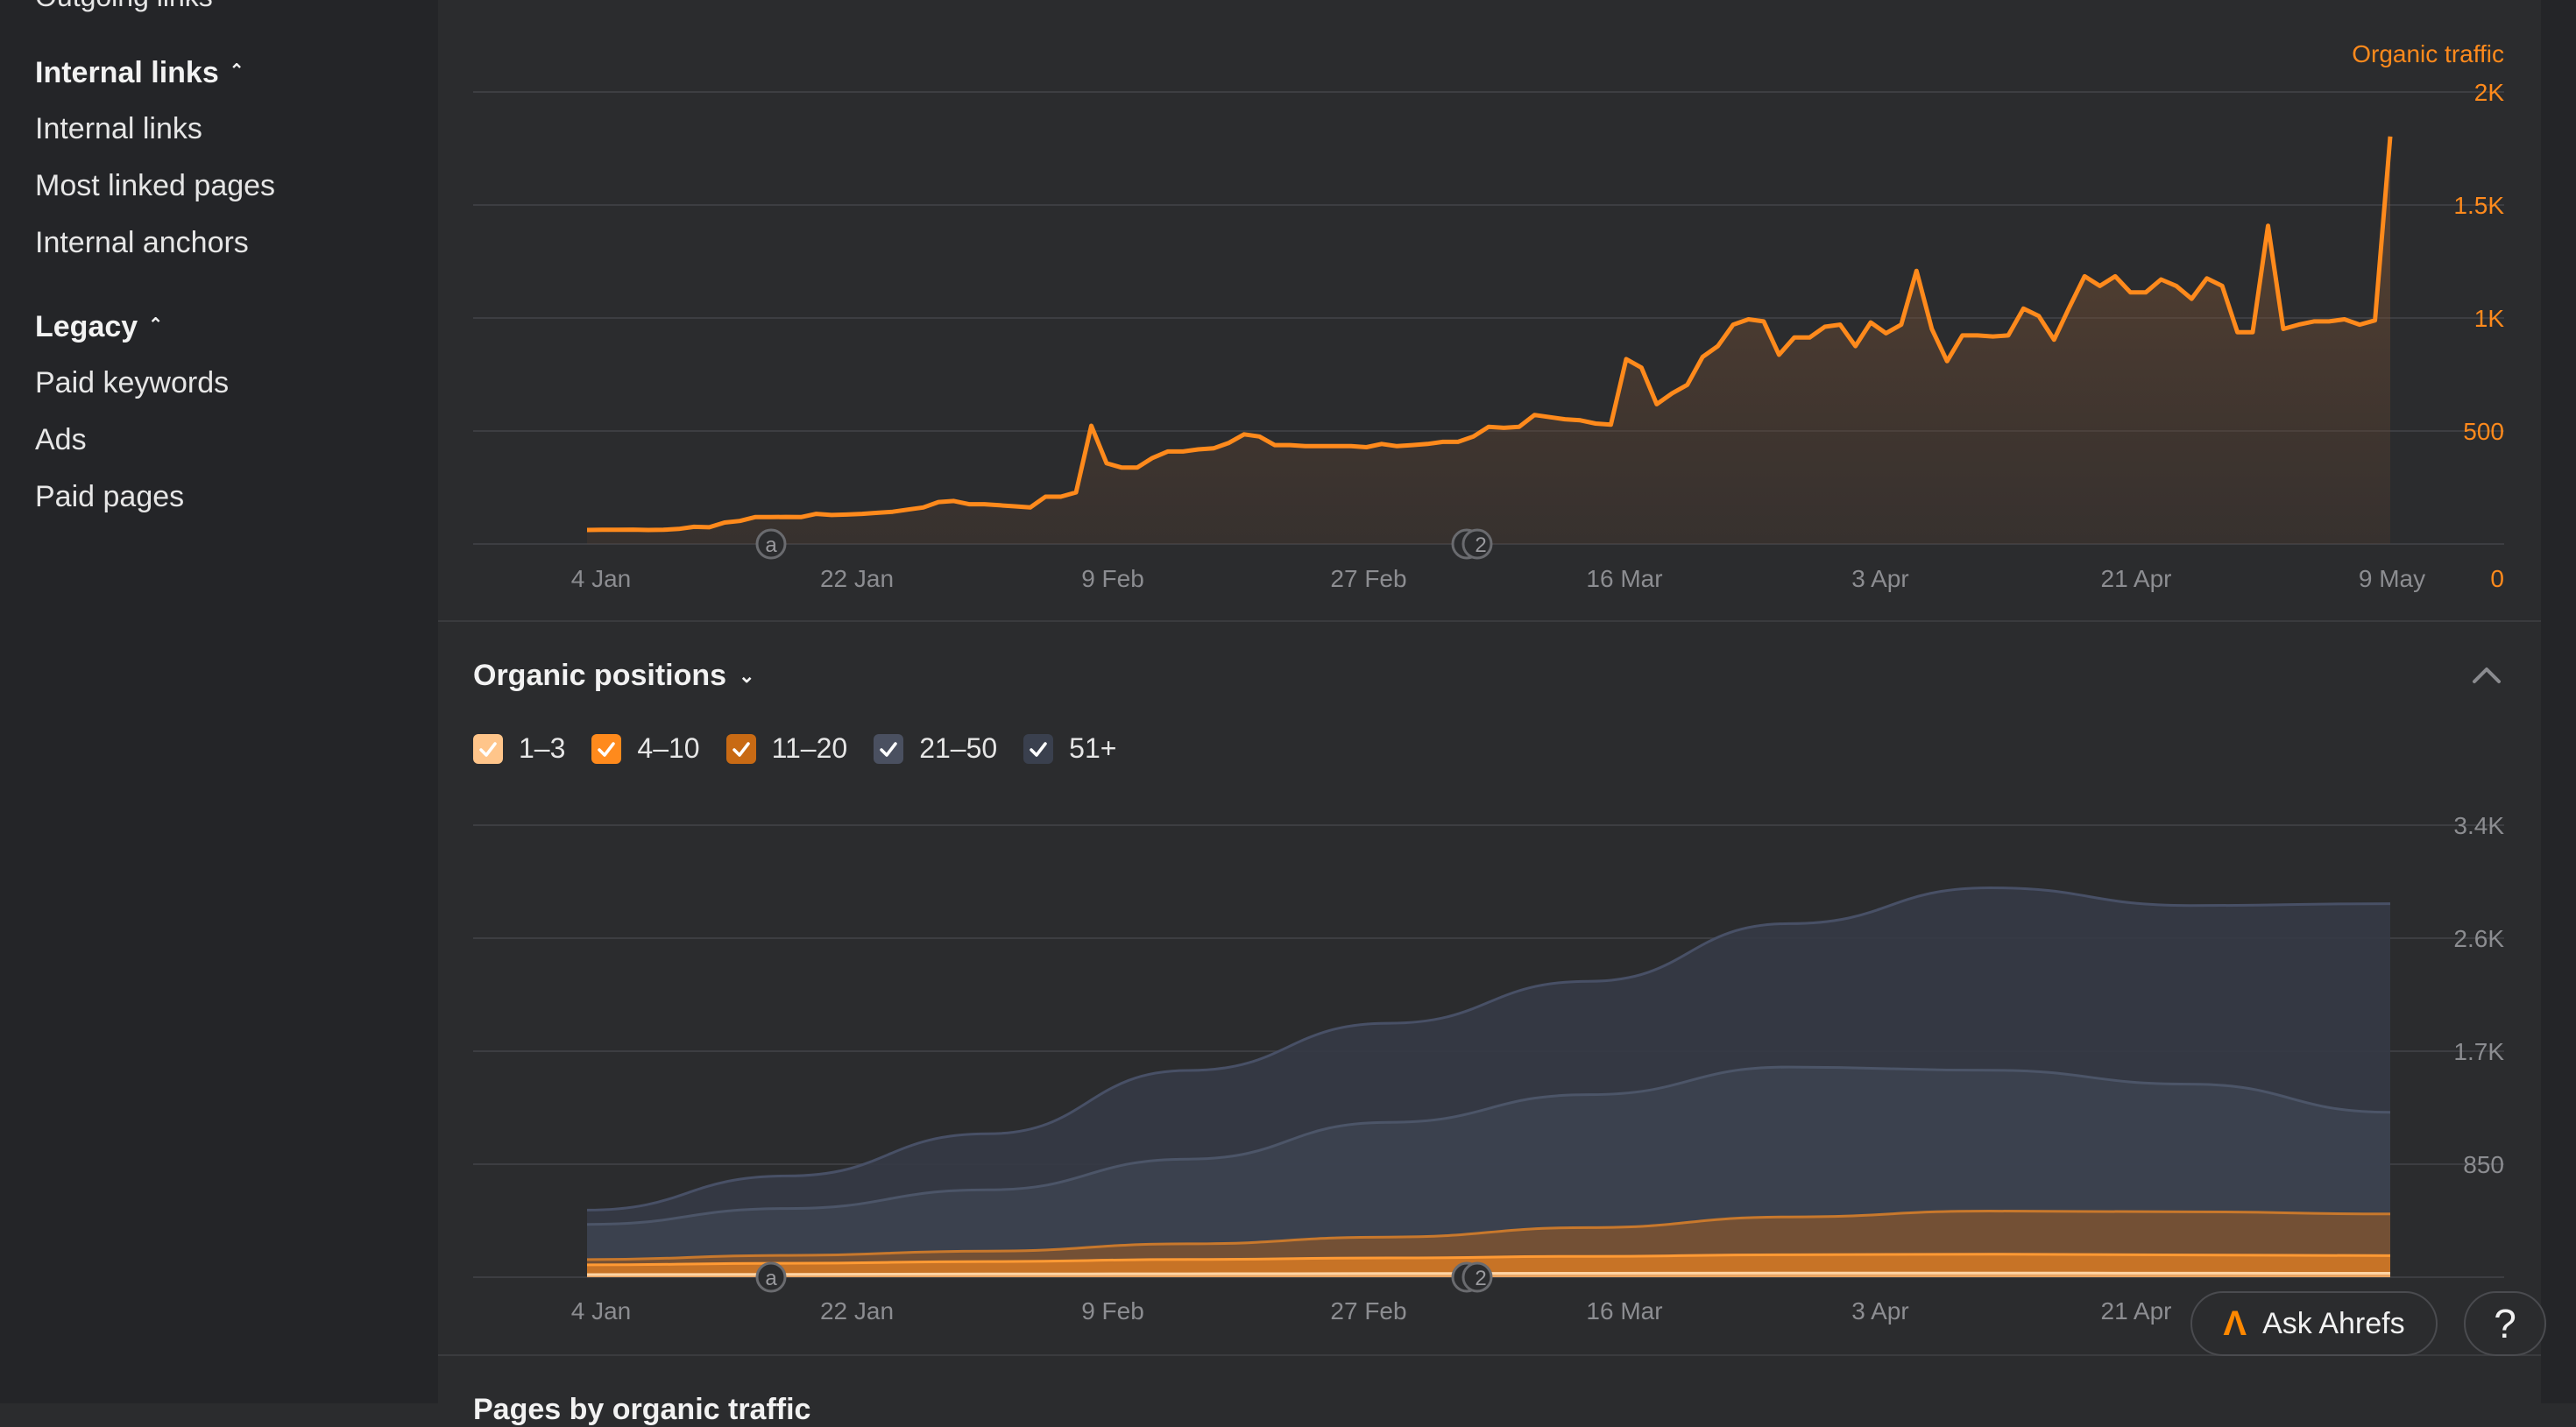 The image size is (2576, 1427). I want to click on legend-label: 51+, so click(1093, 748).